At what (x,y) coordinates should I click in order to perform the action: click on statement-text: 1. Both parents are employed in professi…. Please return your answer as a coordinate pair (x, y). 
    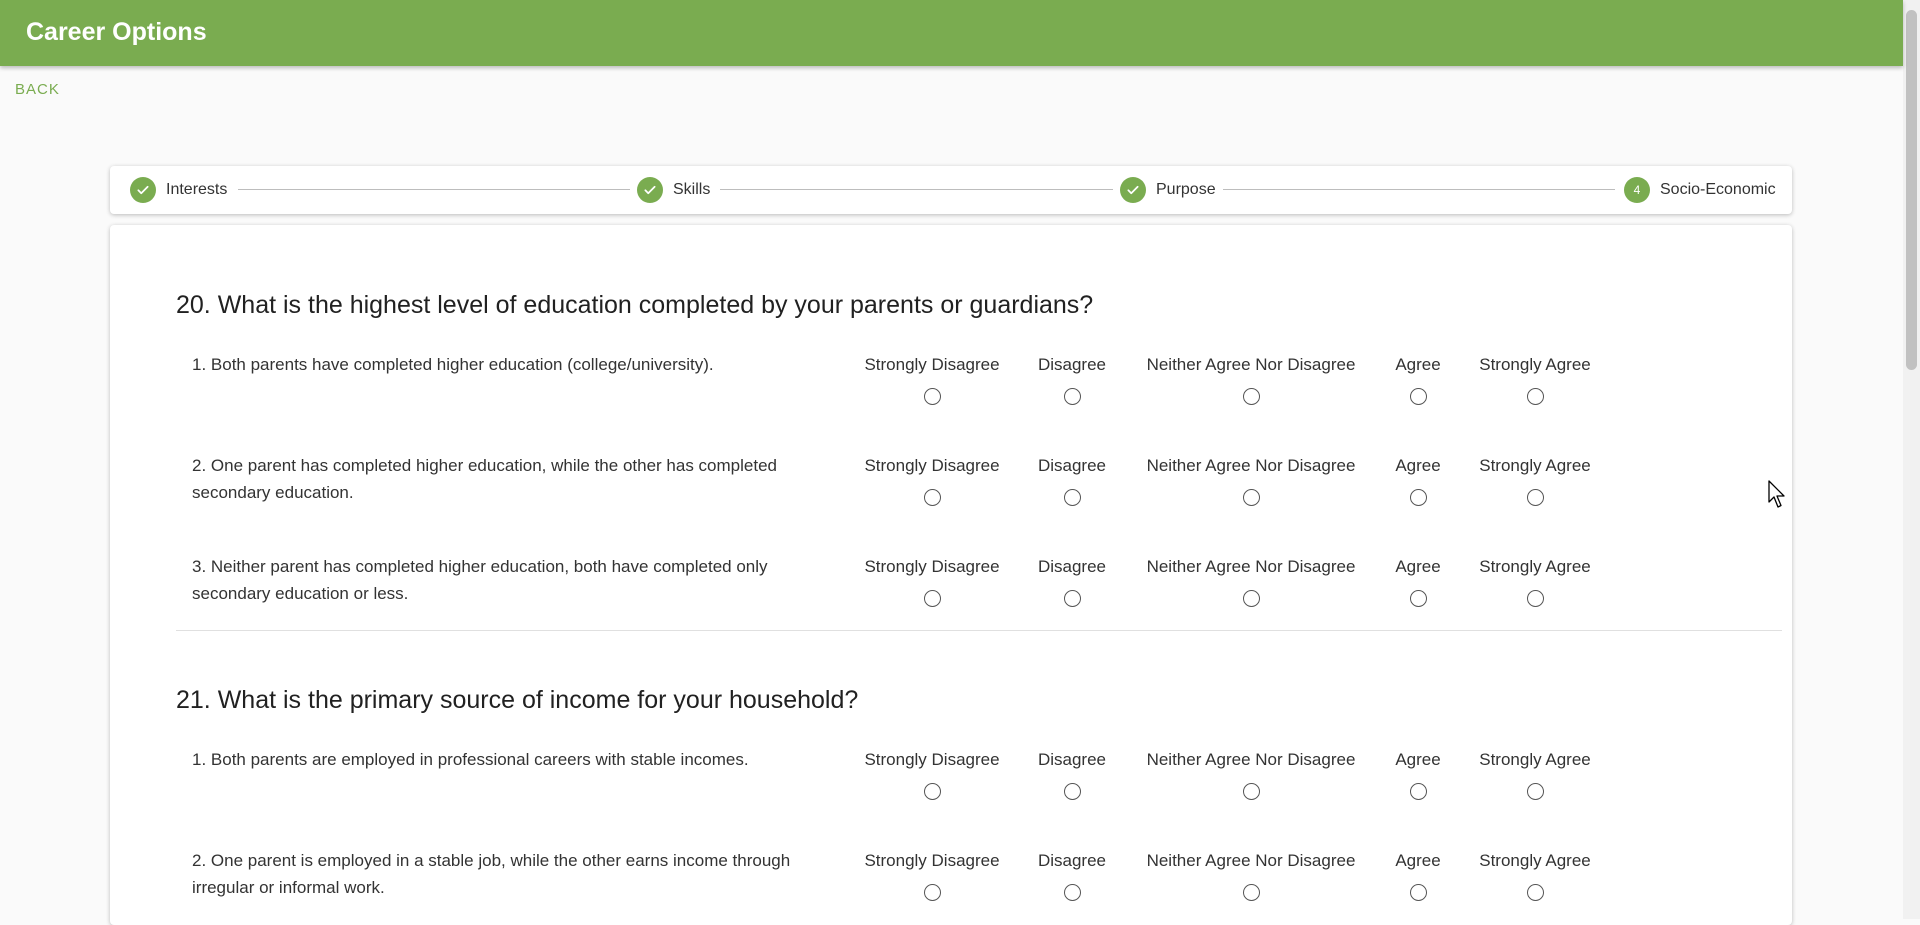
    Looking at the image, I should click on (470, 759).